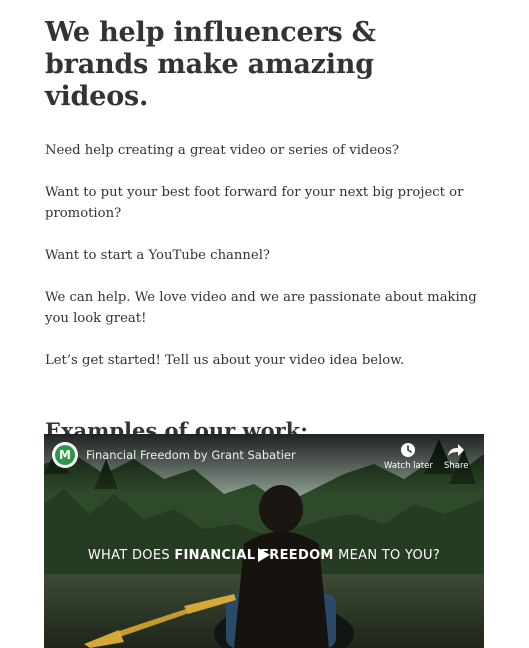 Image resolution: width=529 pixels, height=648 pixels. I want to click on channel-logo: M, so click(65, 455).